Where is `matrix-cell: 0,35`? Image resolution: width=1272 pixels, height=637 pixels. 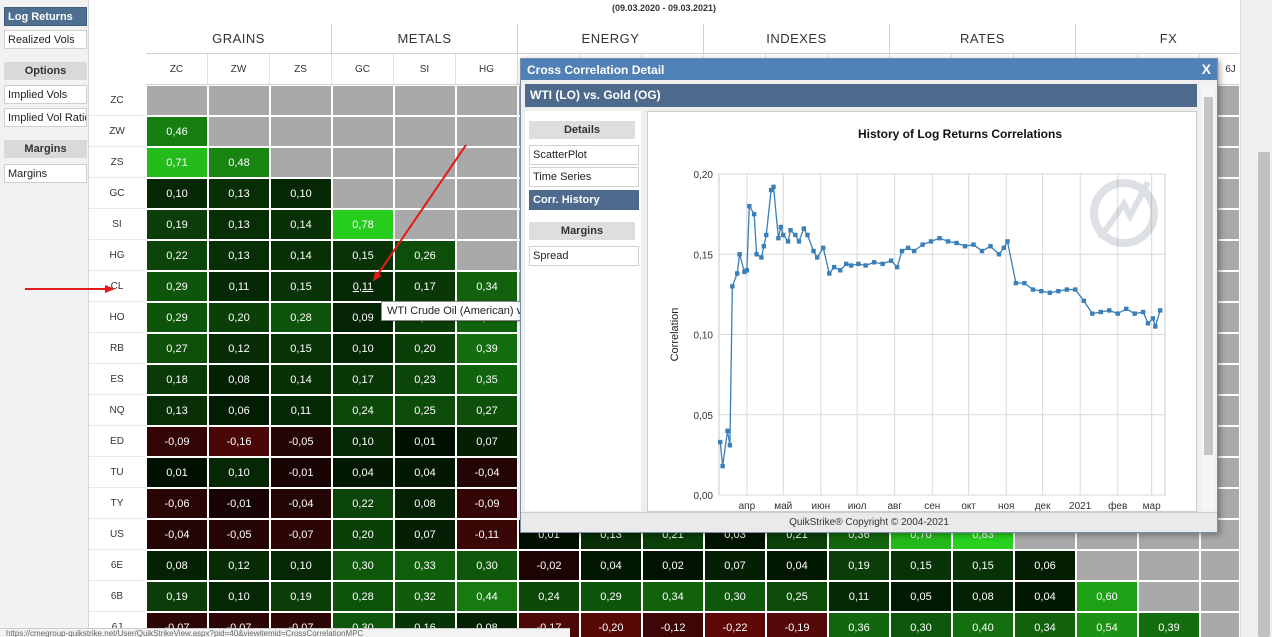
matrix-cell: 0,35 is located at coordinates (487, 379).